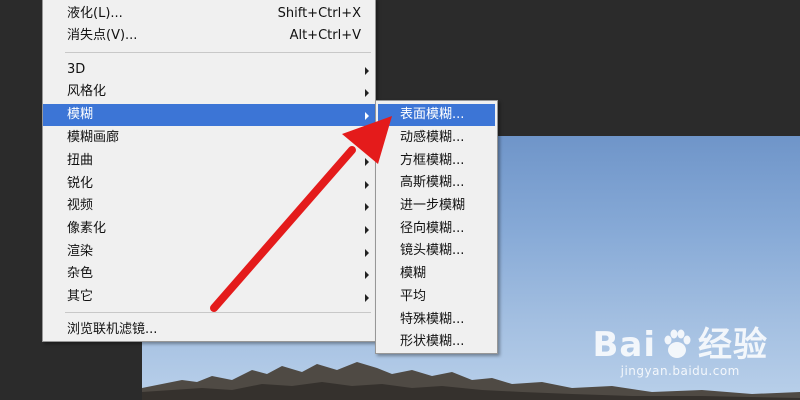 This screenshot has height=400, width=800. I want to click on menu-item-label: 风格化, so click(87, 91).